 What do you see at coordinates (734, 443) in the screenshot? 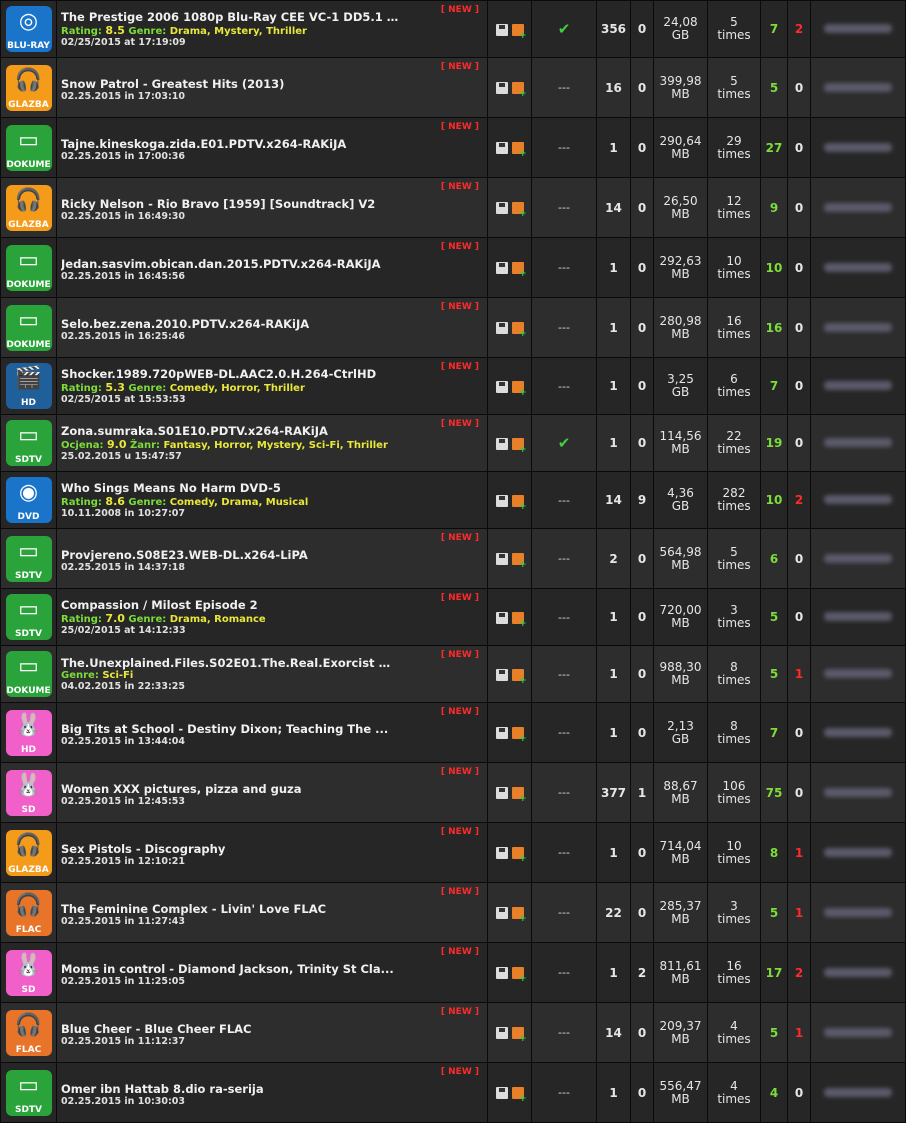
I see `snatched-cell: 22 times` at bounding box center [734, 443].